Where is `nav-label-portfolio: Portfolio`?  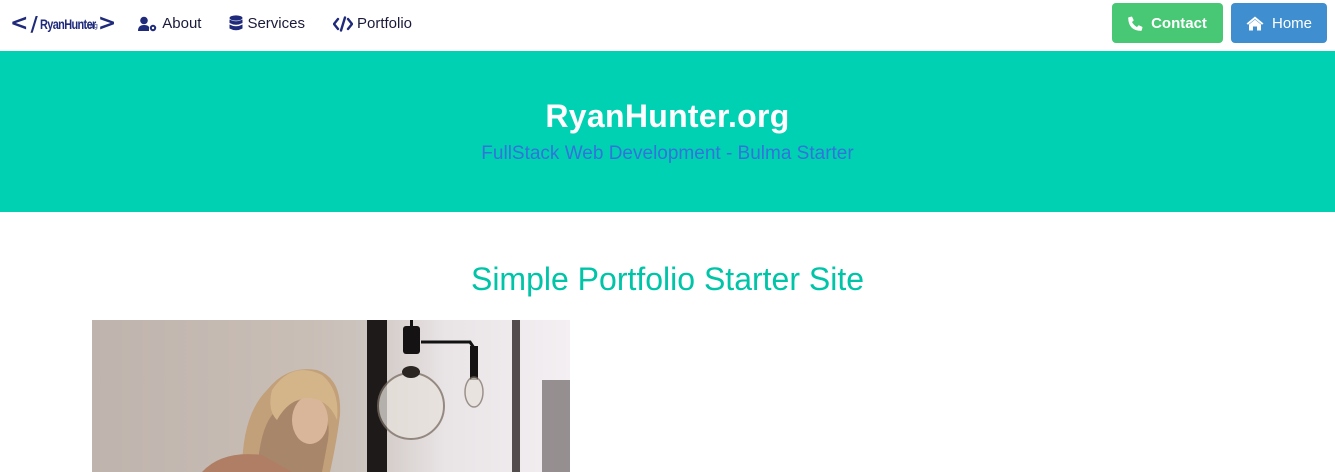 nav-label-portfolio: Portfolio is located at coordinates (384, 23).